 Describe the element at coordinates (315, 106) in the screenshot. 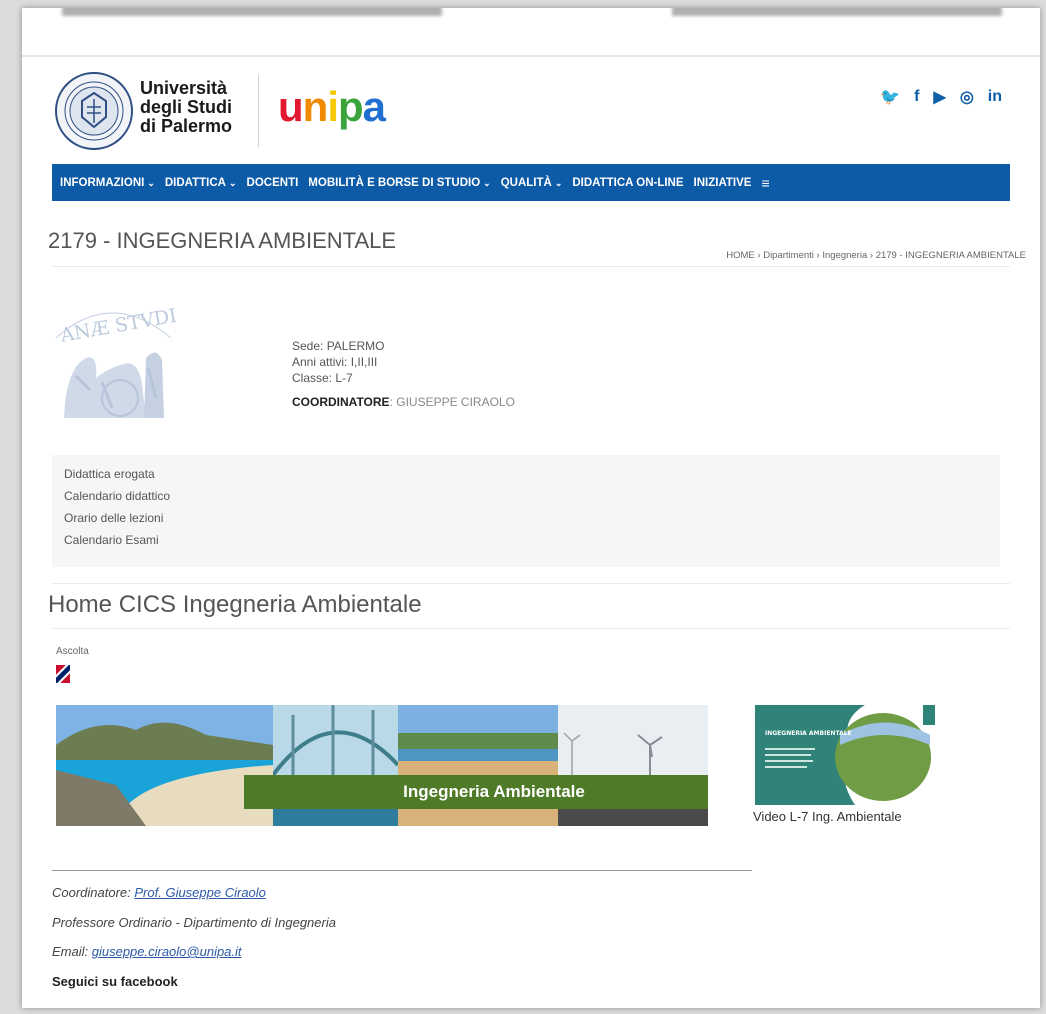

I see `unipa-logo-letter: n` at that location.